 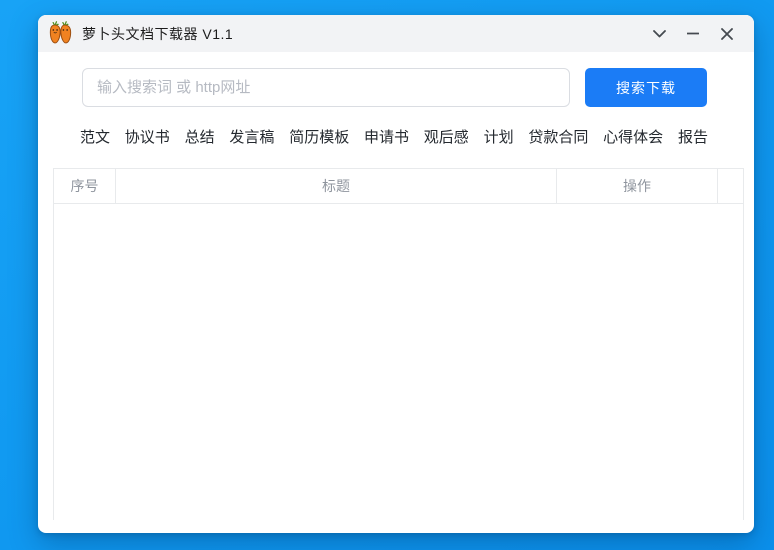 What do you see at coordinates (637, 186) in the screenshot?
I see `column-header-action: 操作` at bounding box center [637, 186].